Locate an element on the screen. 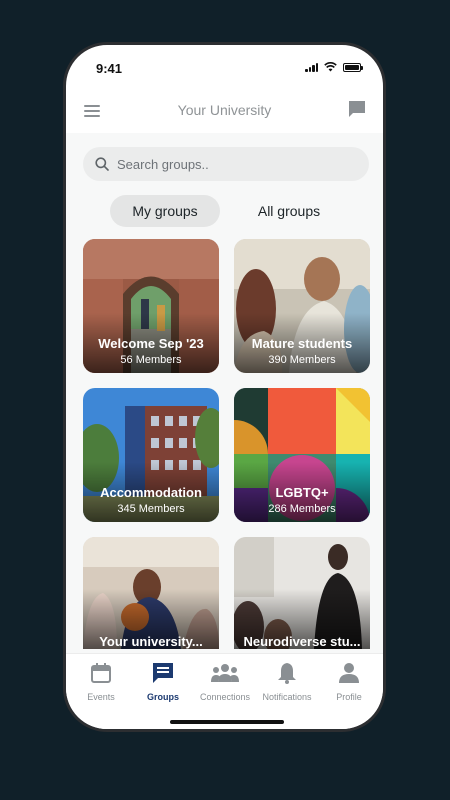 Image resolution: width=450 pixels, height=800 pixels. tab-all-groups: All groups is located at coordinates (289, 211).